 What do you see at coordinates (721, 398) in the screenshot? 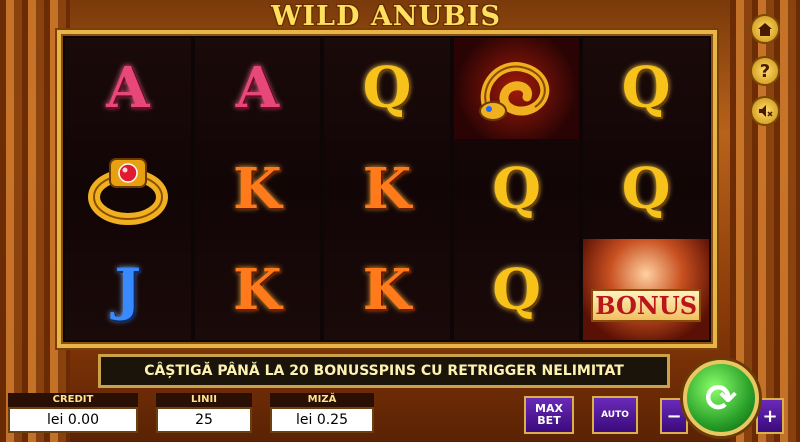
I see `spin-button: ⟳` at bounding box center [721, 398].